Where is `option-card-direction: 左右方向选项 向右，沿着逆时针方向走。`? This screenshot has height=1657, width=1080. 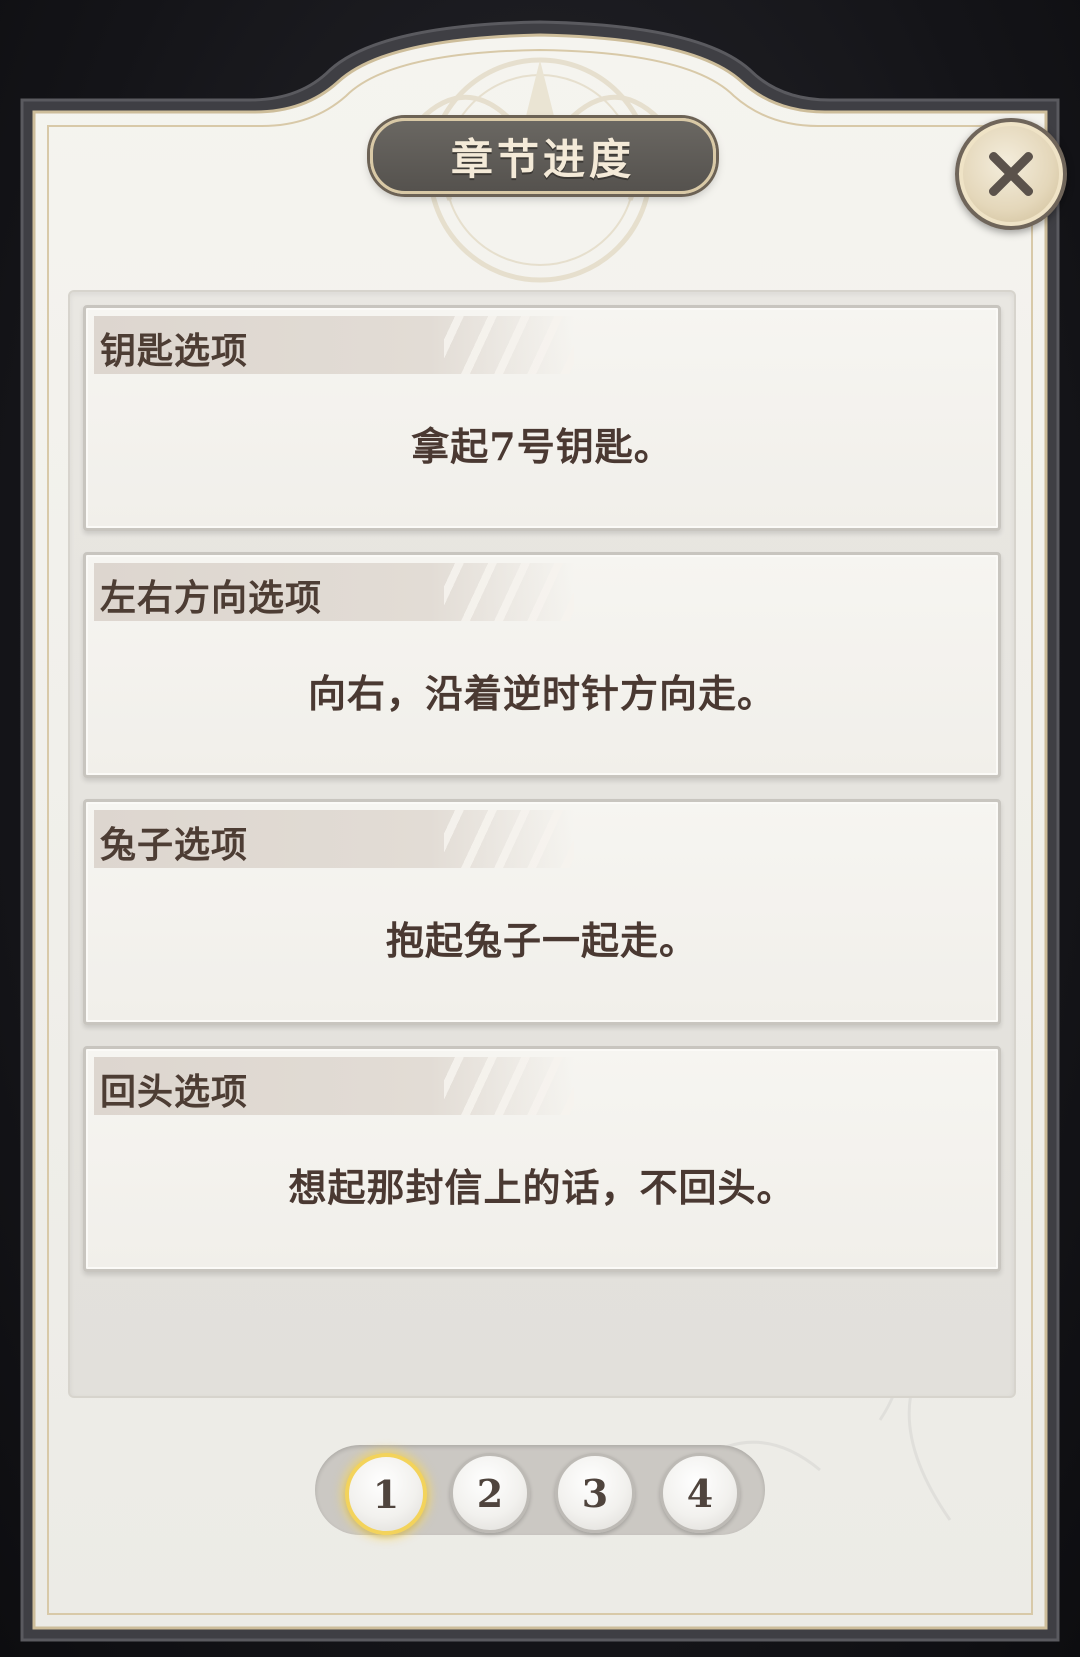
option-card-direction: 左右方向选项 向右，沿着逆时针方向走。 is located at coordinates (542, 665).